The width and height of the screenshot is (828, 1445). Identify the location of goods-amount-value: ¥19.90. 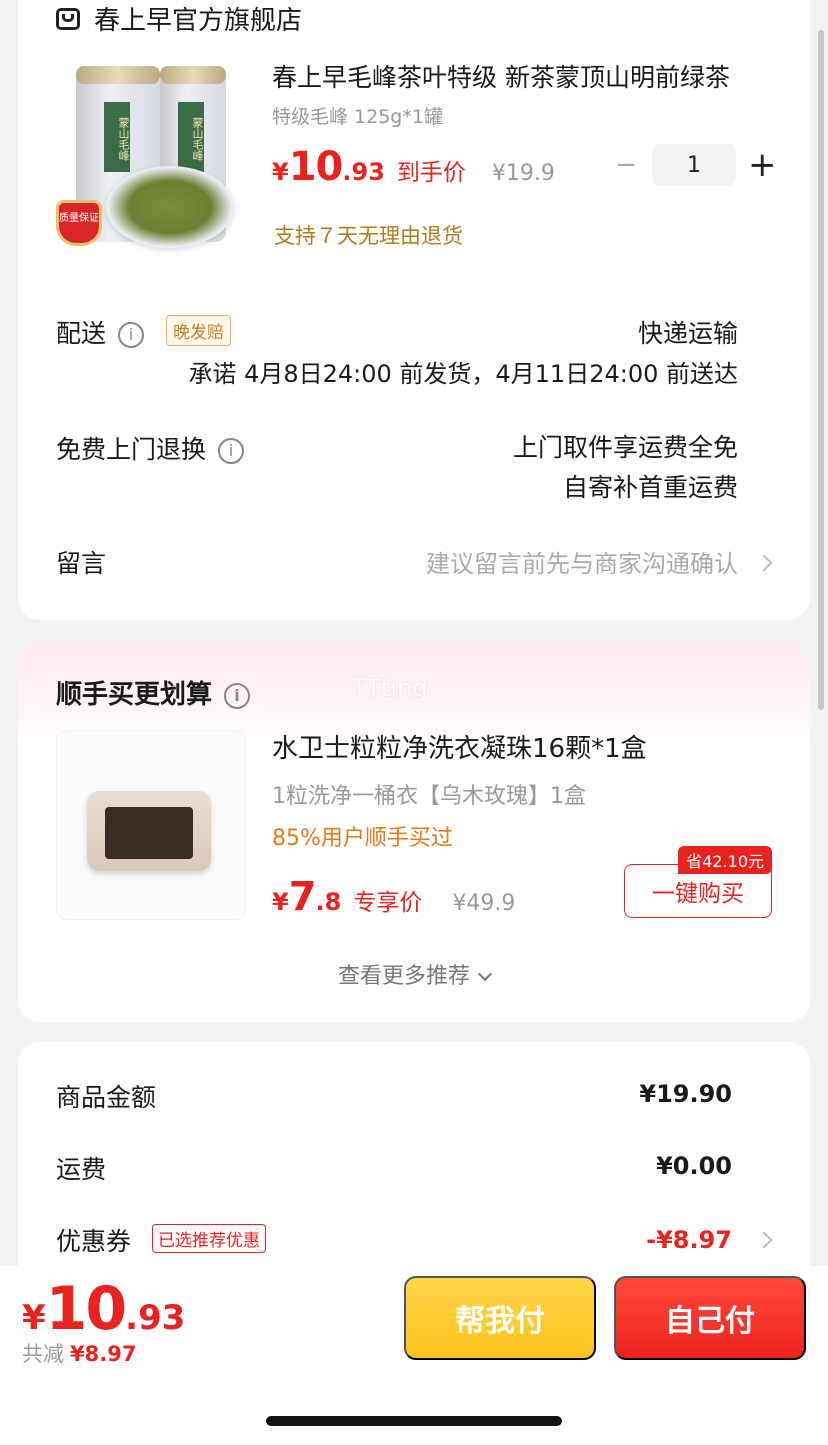
(685, 1094).